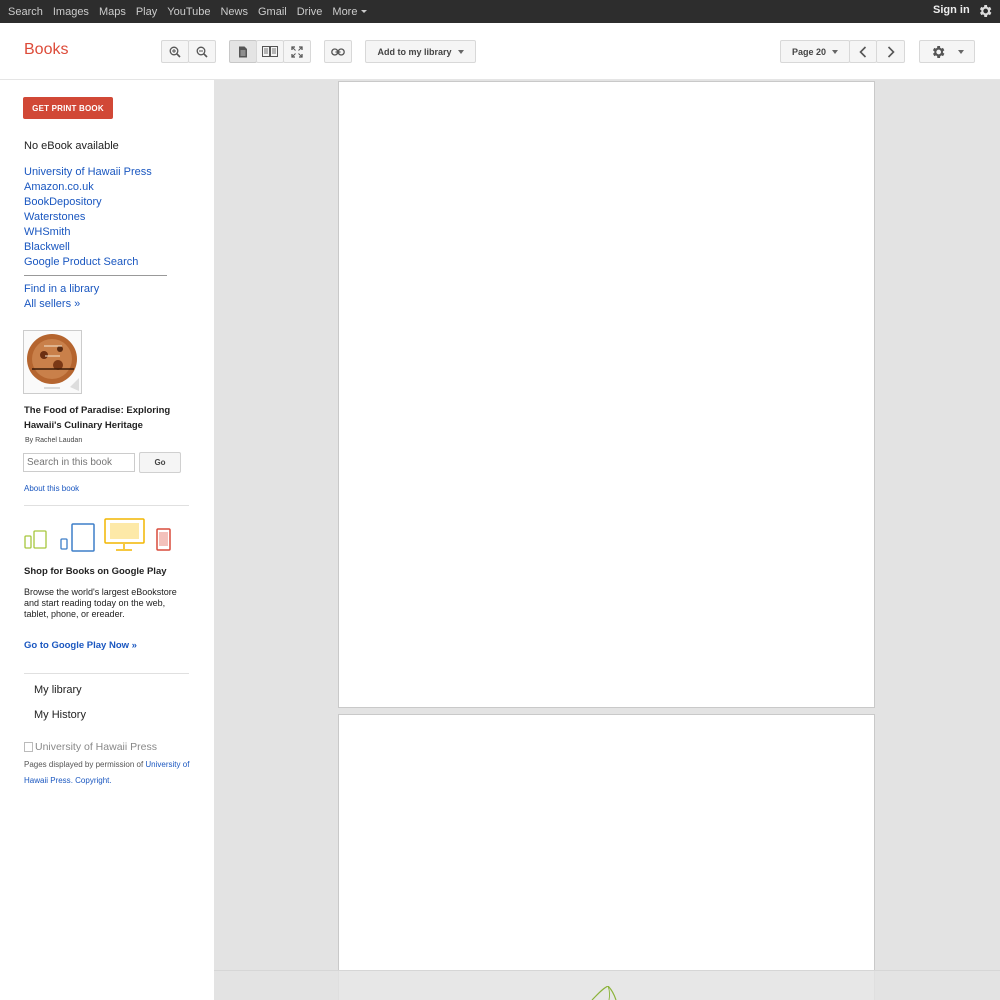  What do you see at coordinates (88, 232) in the screenshot?
I see `seller-link: WHSmith` at bounding box center [88, 232].